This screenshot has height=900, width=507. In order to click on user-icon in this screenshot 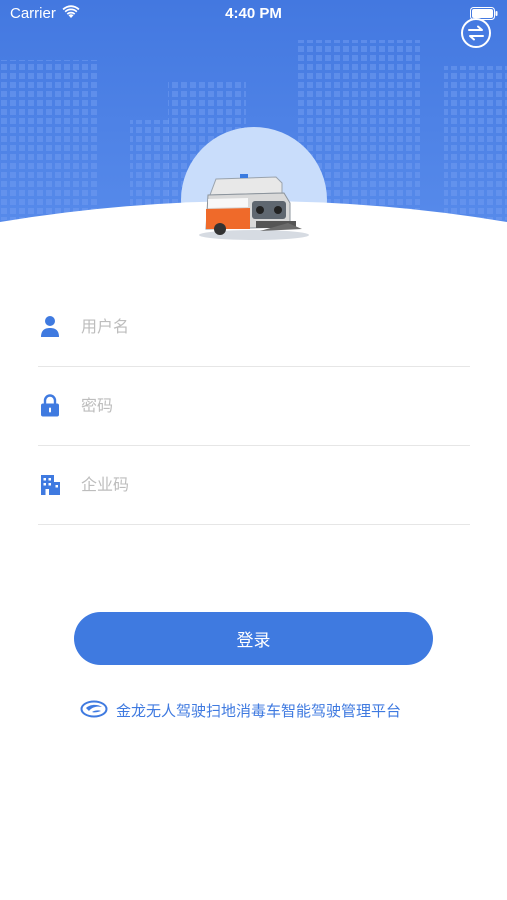, I will do `click(50, 326)`.